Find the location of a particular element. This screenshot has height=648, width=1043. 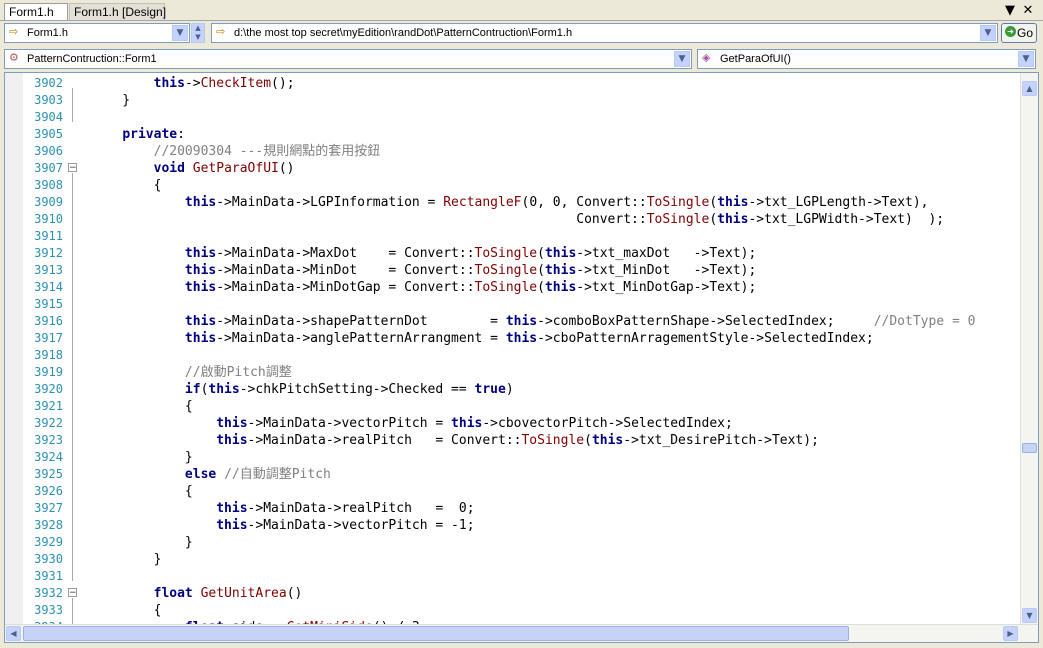

code-text: this->MainData->vectorPitch = -1; is located at coordinates (345, 525).